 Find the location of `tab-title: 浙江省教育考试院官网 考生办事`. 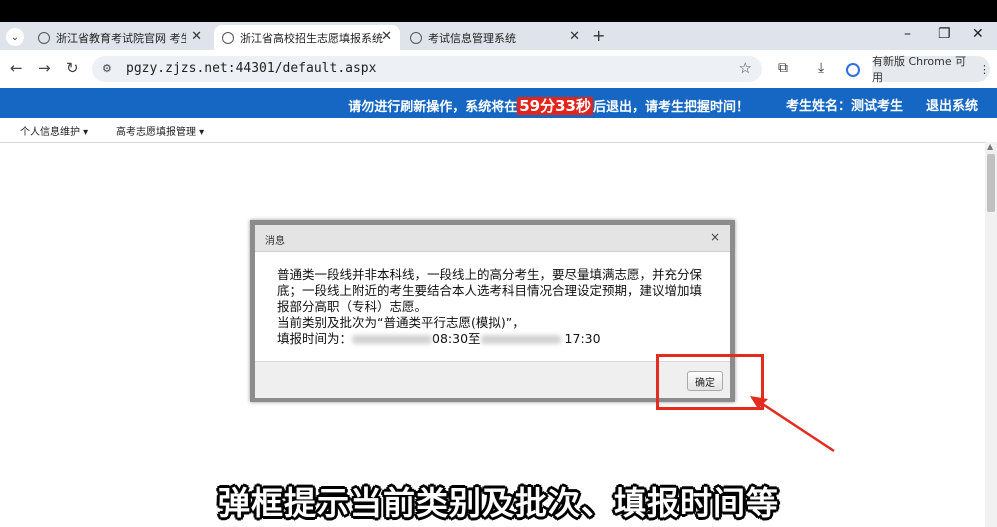

tab-title: 浙江省教育考试院官网 考生办事 is located at coordinates (121, 38).